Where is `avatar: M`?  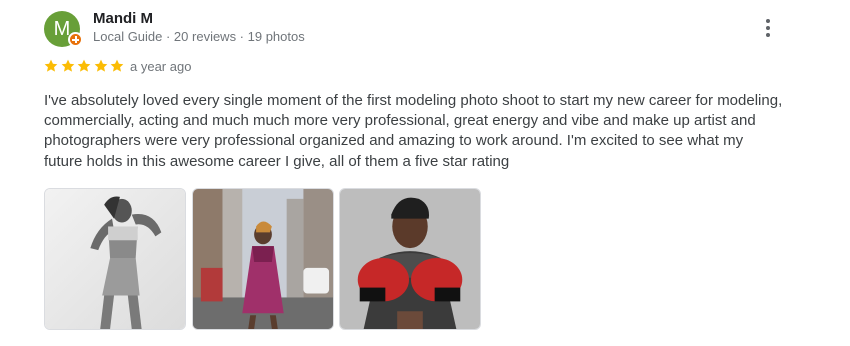 avatar: M is located at coordinates (63, 29).